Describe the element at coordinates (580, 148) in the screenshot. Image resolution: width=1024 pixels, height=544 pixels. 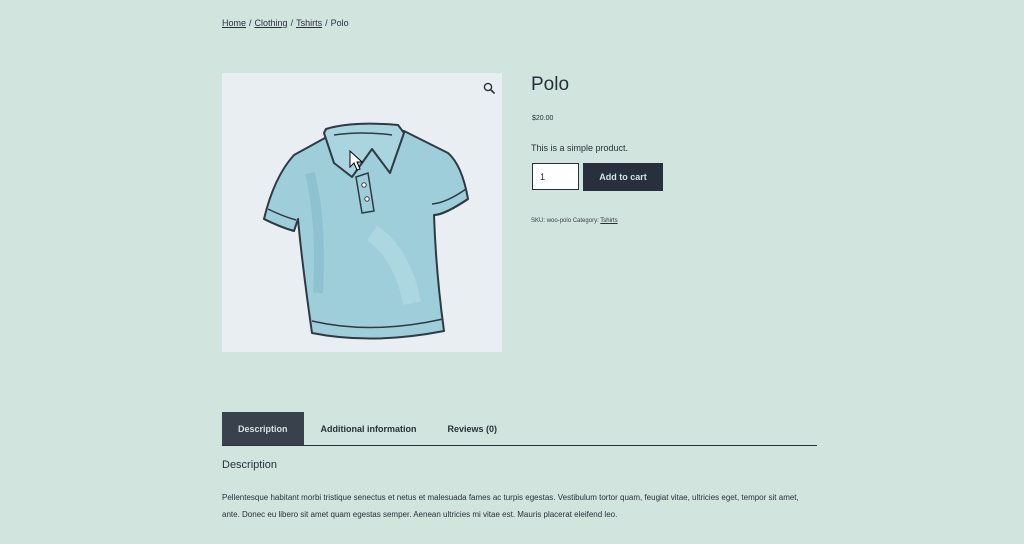
I see `product-short-description: This is a simple product.` at that location.